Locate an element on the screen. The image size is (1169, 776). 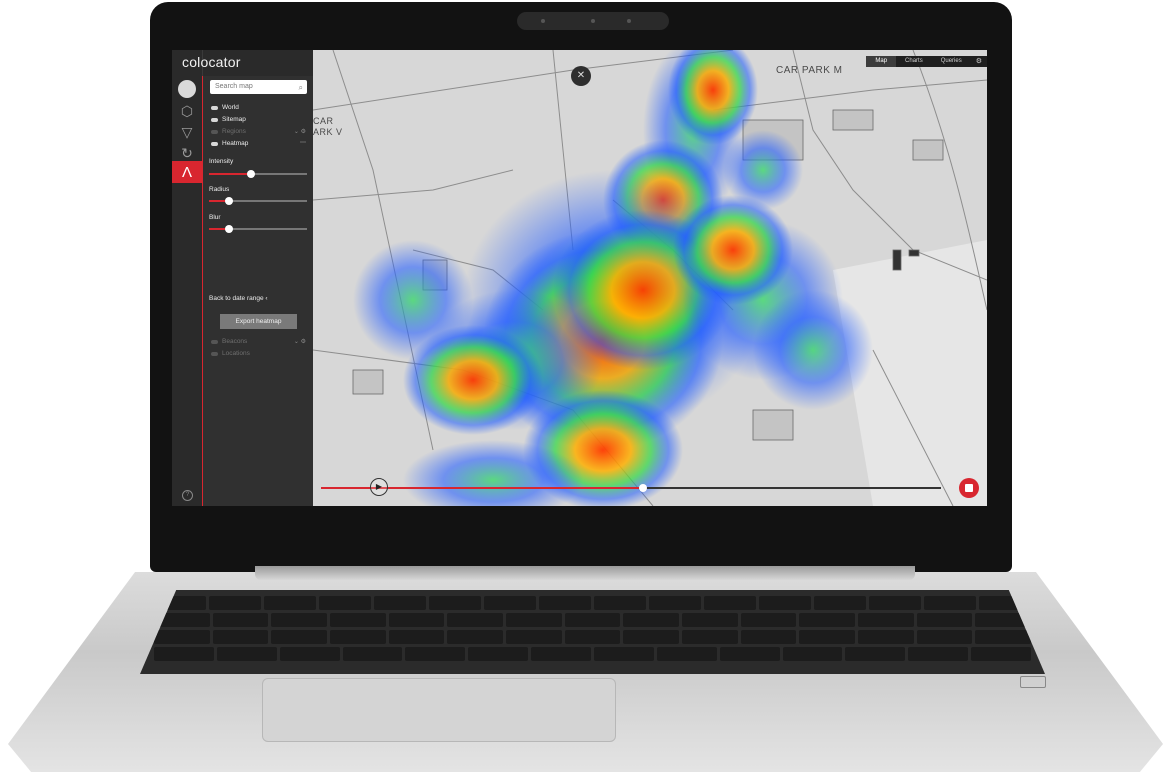
map-label-car-park-v-1: CAR is located at coordinates (323, 121).